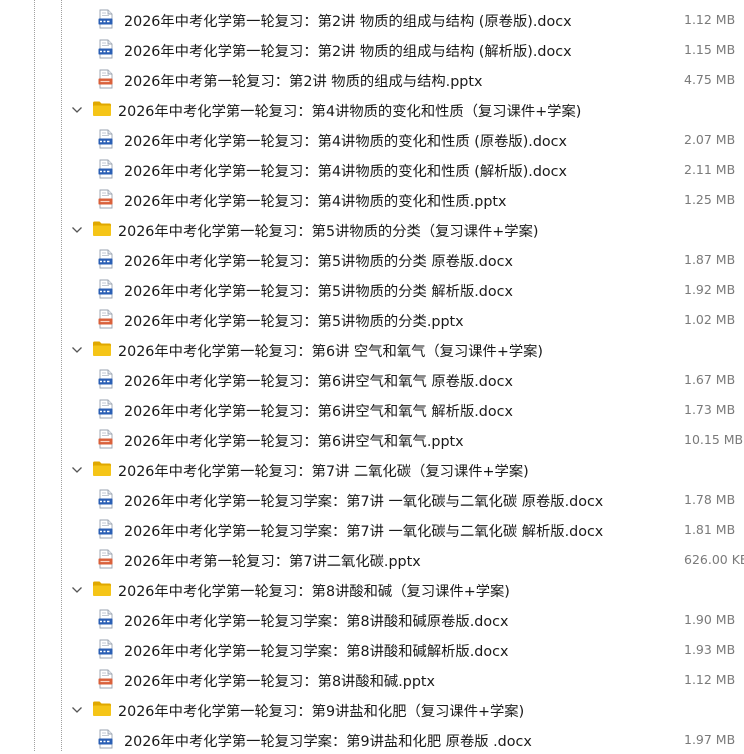 Image resolution: width=744 pixels, height=754 pixels. I want to click on file-row: 2026年中考第一轮复习：第2讲 物质的组成与结构.pptx 4.75 MB, so click(372, 79).